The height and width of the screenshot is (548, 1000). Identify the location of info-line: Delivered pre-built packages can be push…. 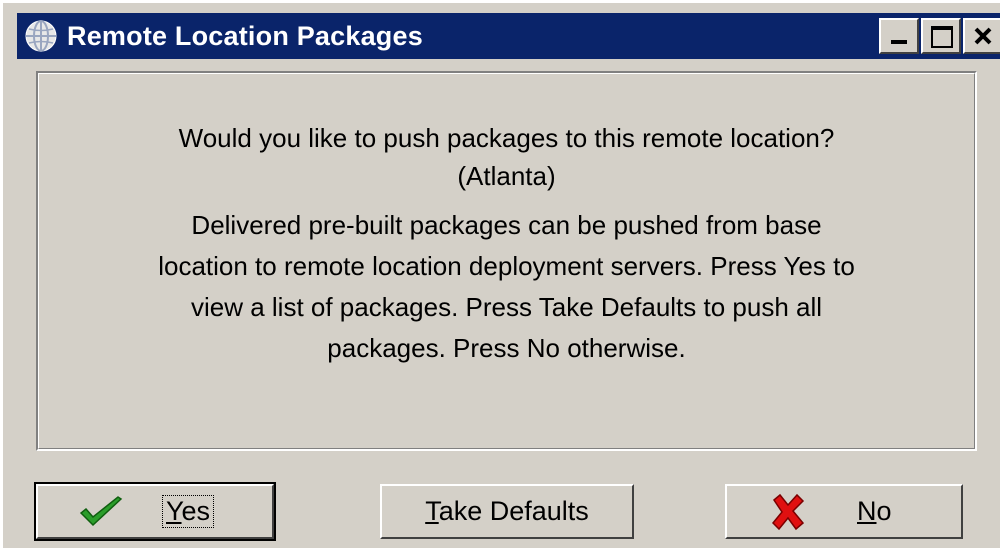
(506, 225).